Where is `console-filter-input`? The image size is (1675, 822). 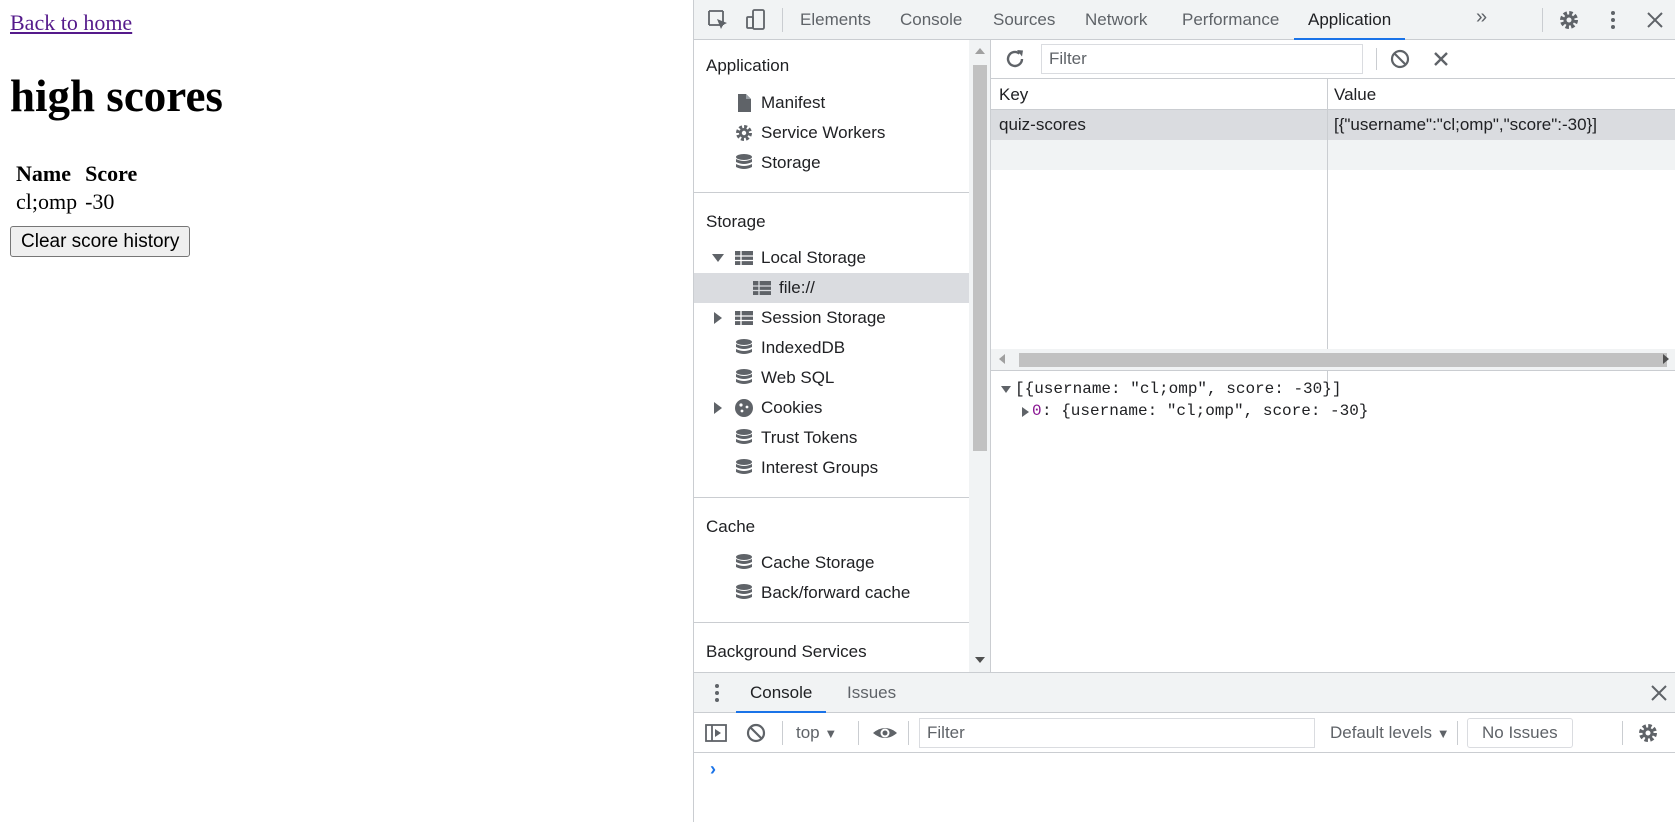
console-filter-input is located at coordinates (1117, 733).